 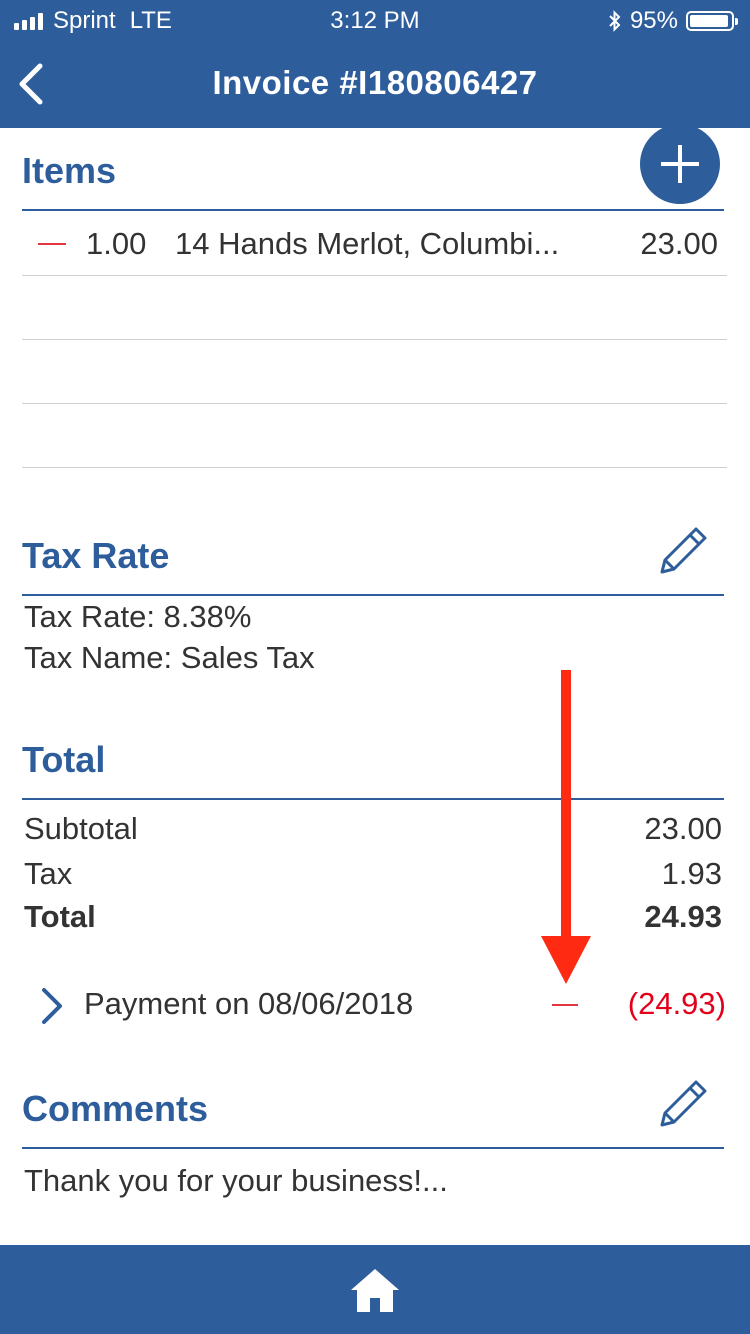 What do you see at coordinates (96, 555) in the screenshot?
I see `tax-rate-heading: Tax Rate` at bounding box center [96, 555].